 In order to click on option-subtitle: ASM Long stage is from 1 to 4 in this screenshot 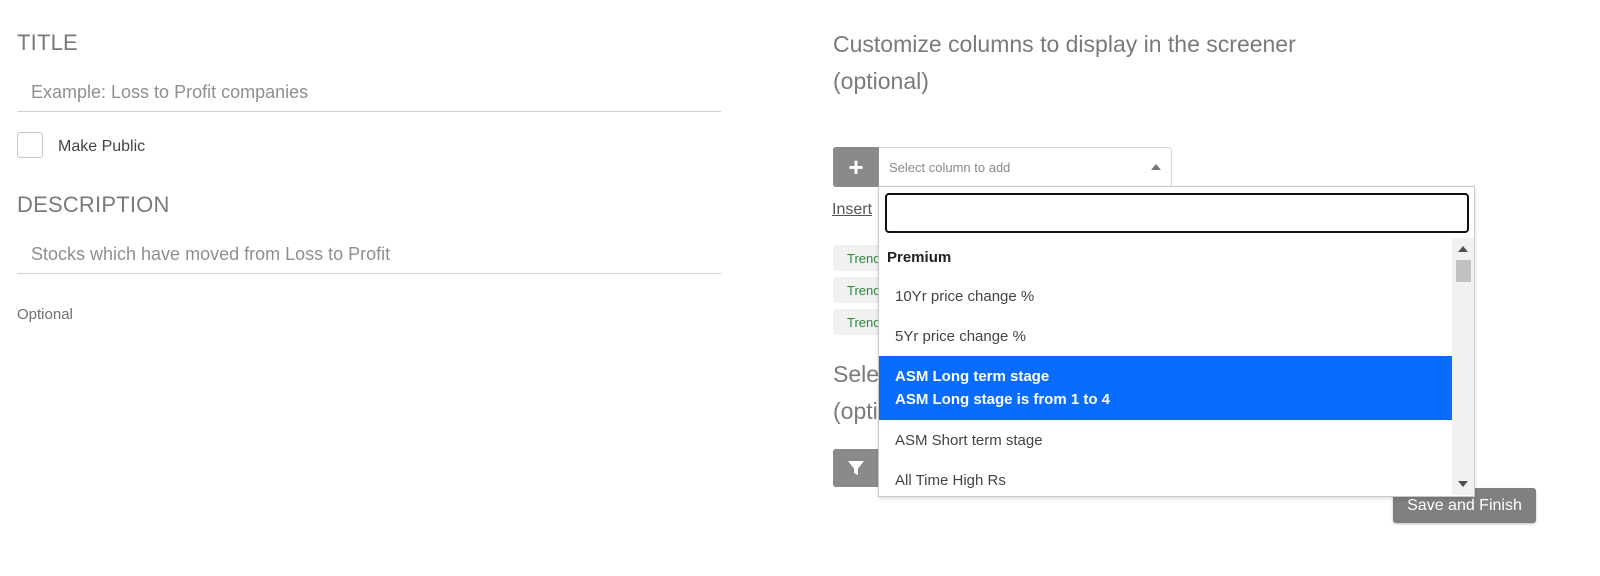, I will do `click(1003, 399)`.